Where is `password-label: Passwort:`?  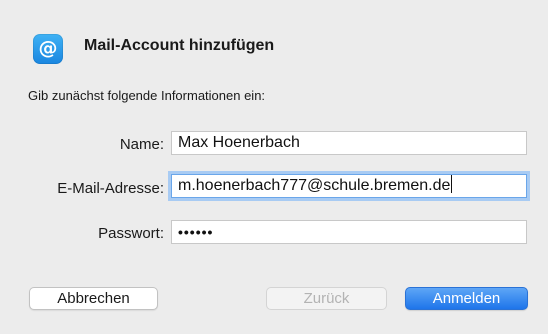
password-label: Passwort: is located at coordinates (131, 233).